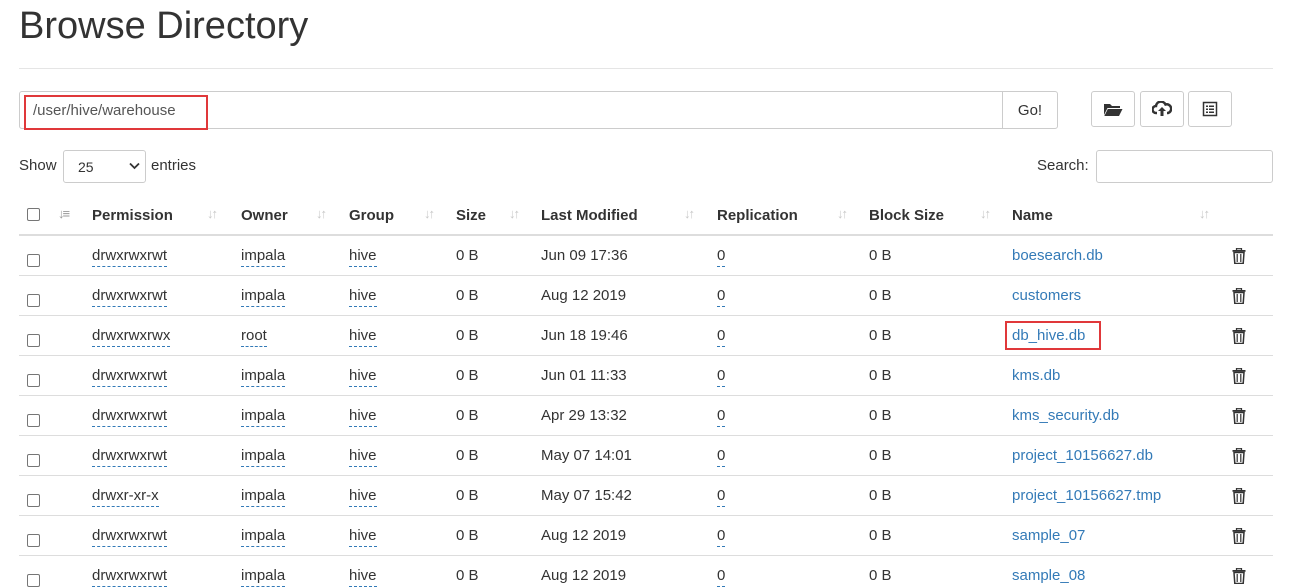 Image resolution: width=1315 pixels, height=588 pixels. What do you see at coordinates (33, 214) in the screenshot?
I see `select-all-checkbox` at bounding box center [33, 214].